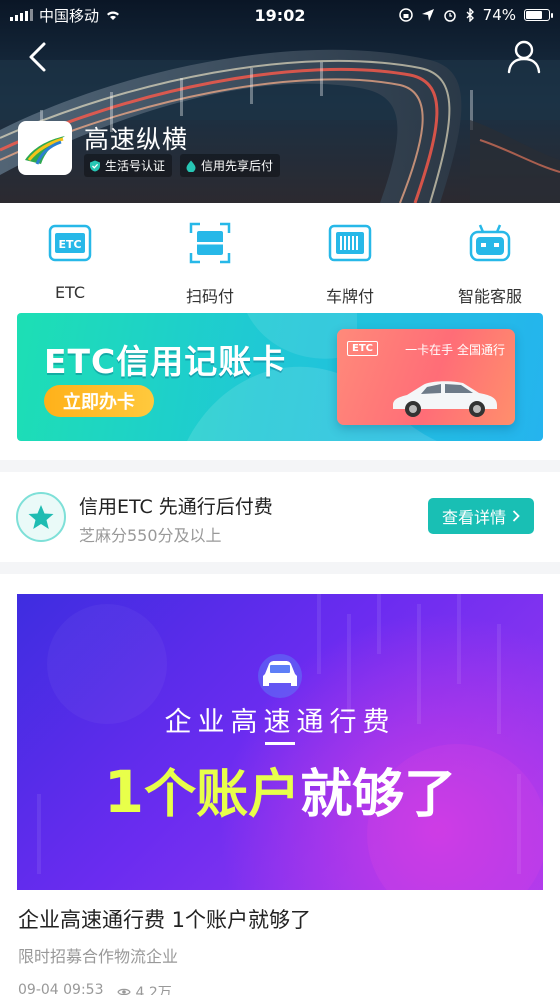 Image resolution: width=560 pixels, height=995 pixels. Describe the element at coordinates (455, 350) in the screenshot. I see `etc-card-slogan: 一卡在手 全国通行` at that location.